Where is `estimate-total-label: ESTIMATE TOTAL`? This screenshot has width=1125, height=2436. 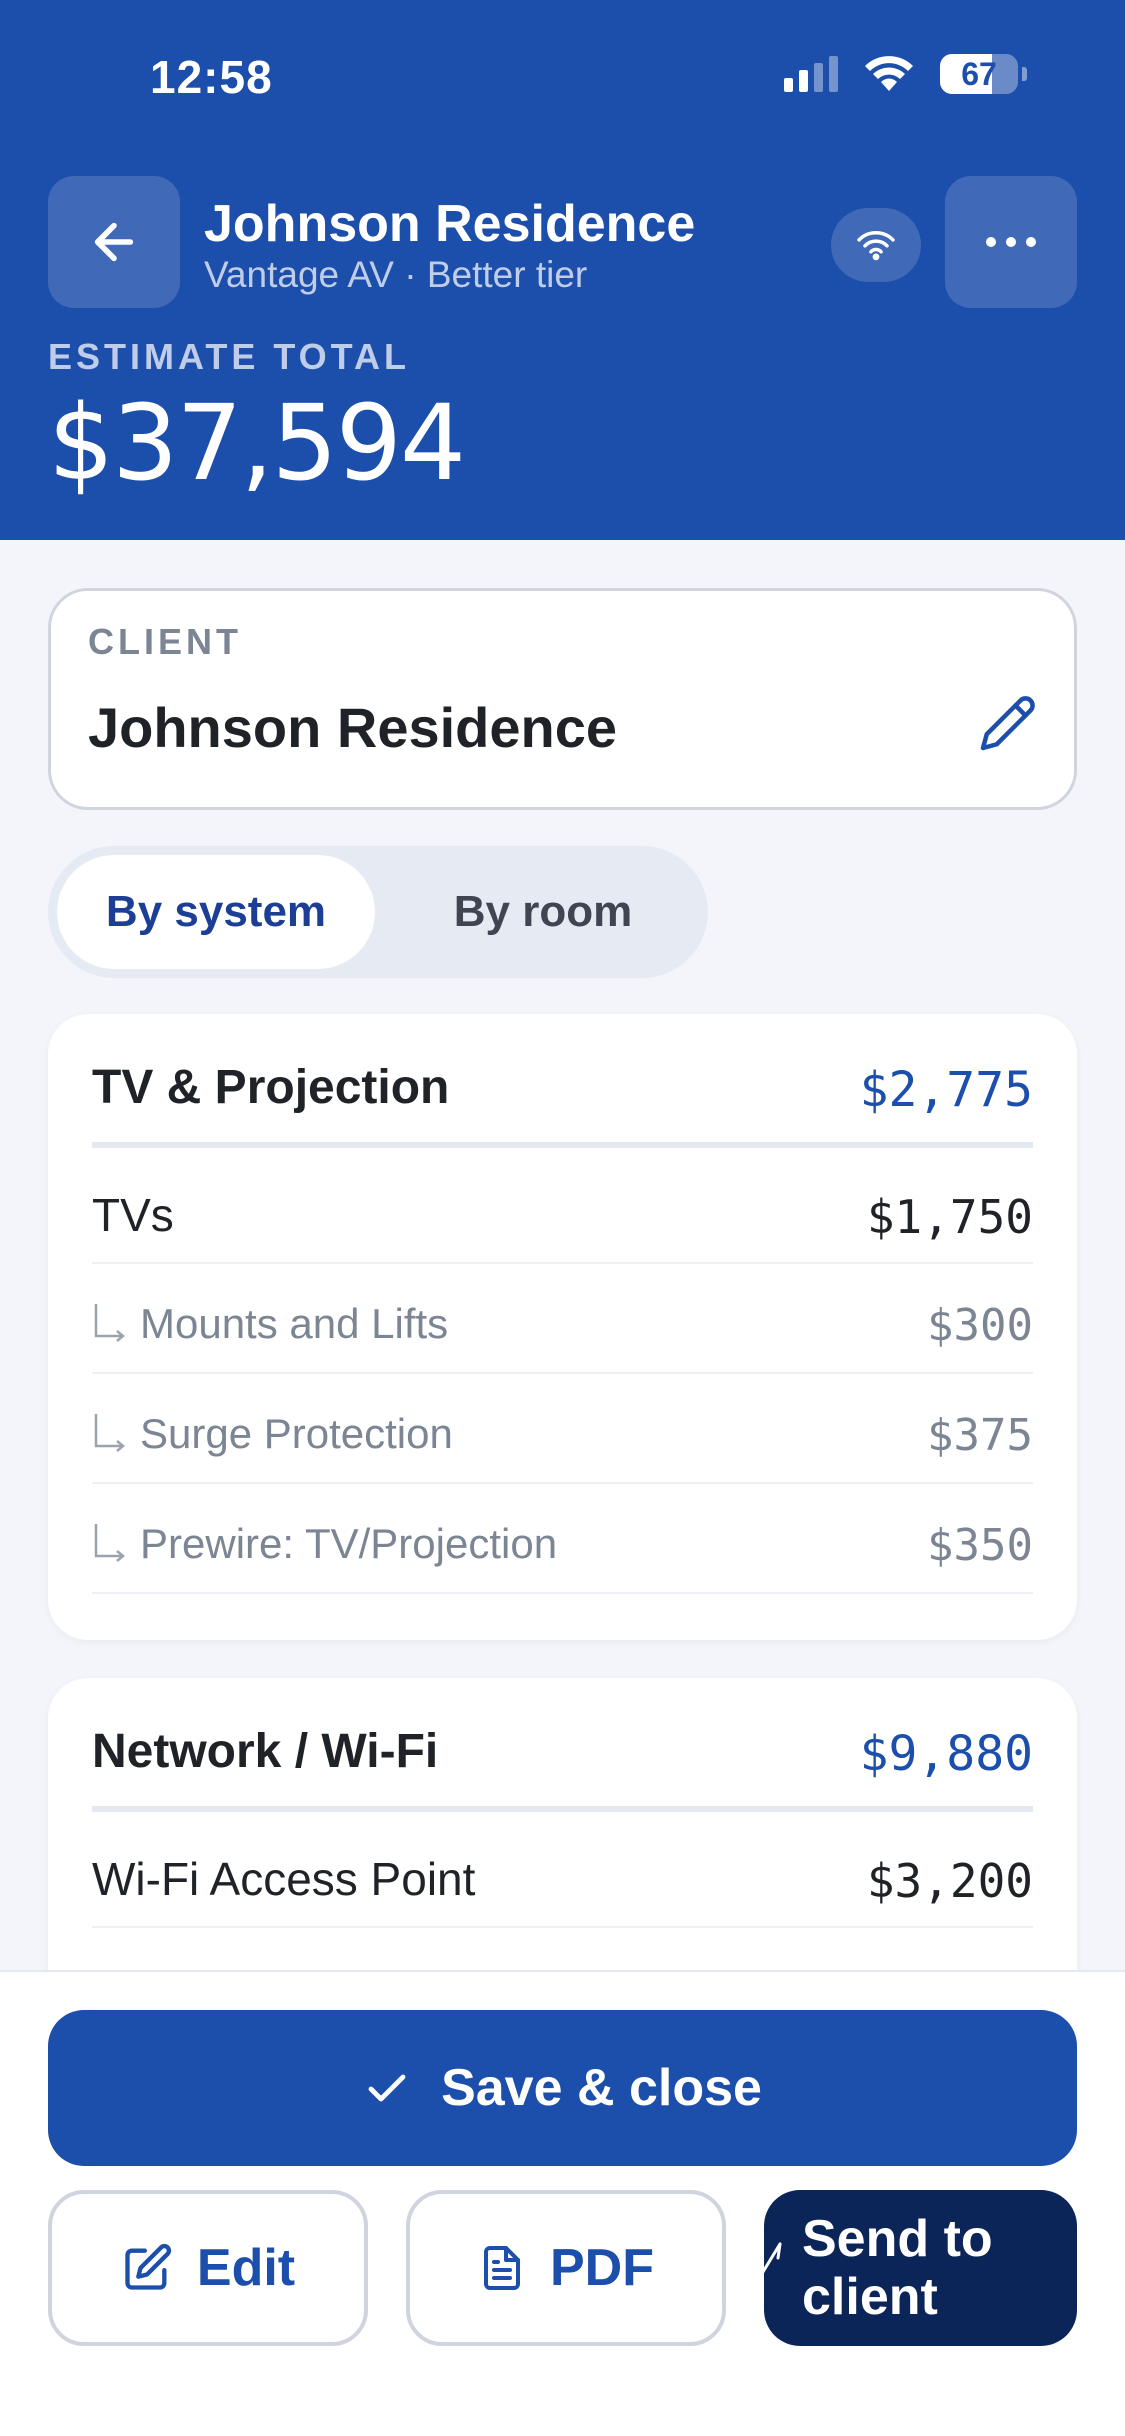
estimate-total-label: ESTIMATE TOTAL is located at coordinates (229, 356).